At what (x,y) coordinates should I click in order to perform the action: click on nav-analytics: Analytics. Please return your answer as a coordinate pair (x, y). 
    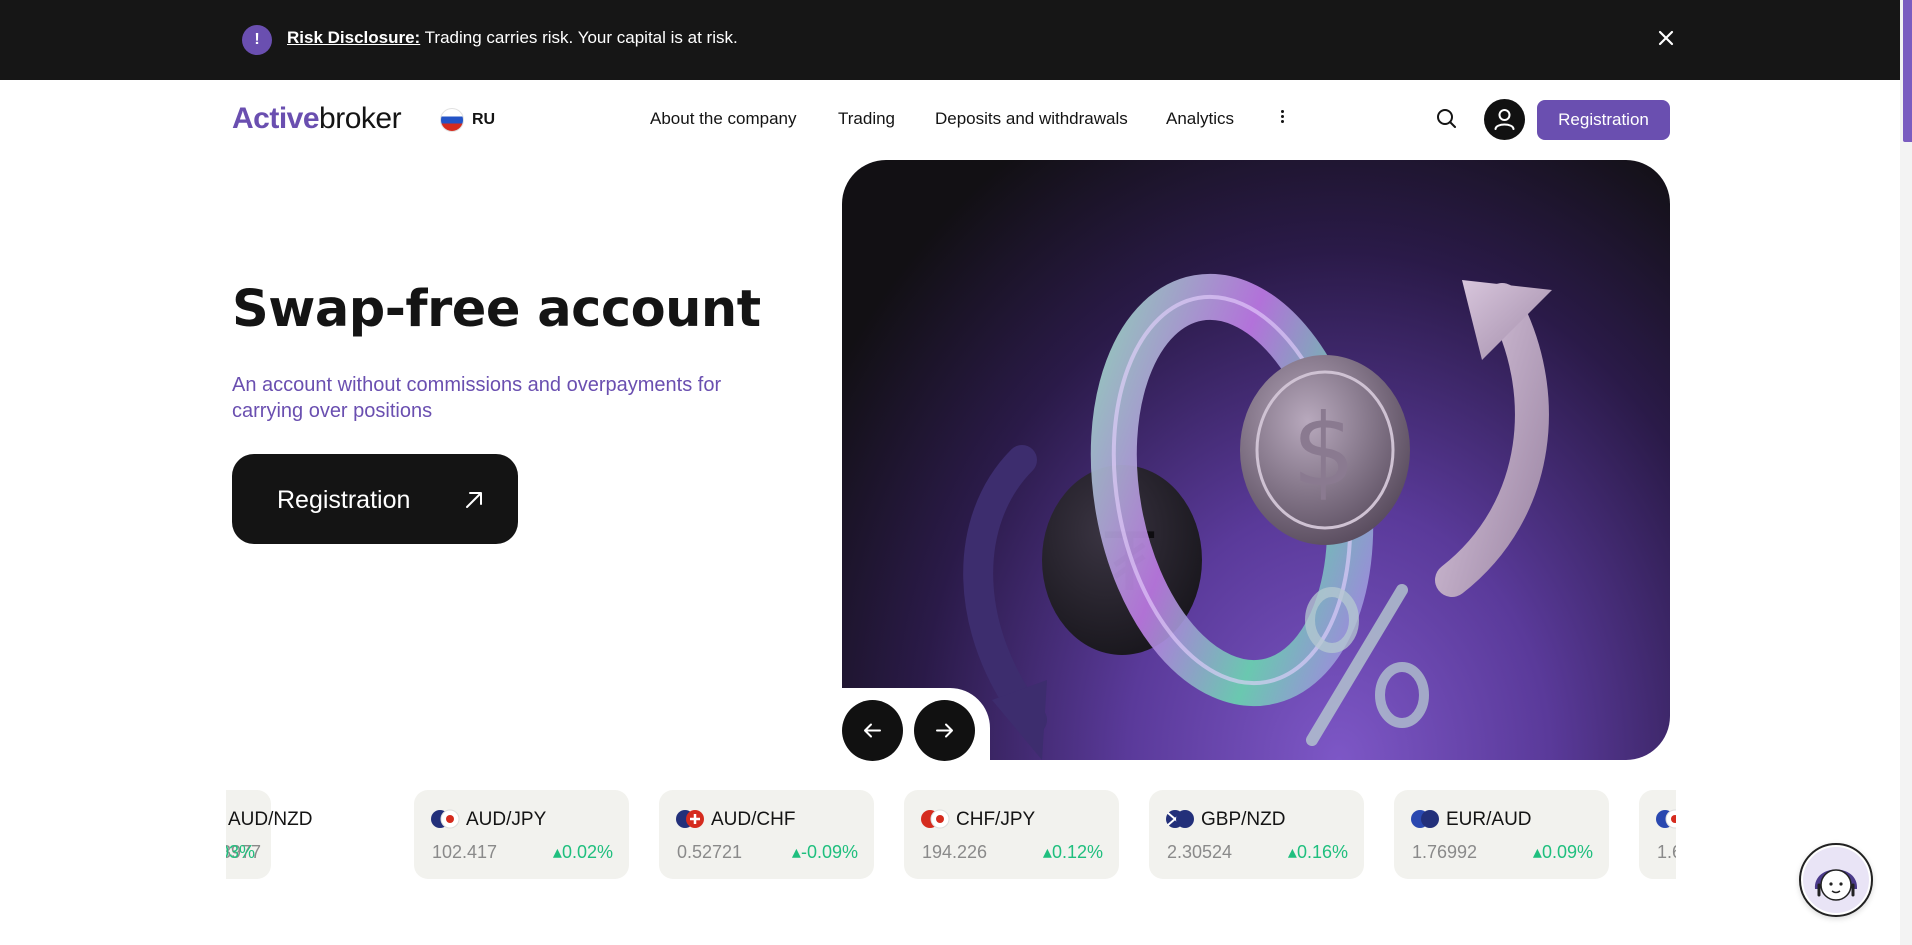
    Looking at the image, I should click on (1200, 119).